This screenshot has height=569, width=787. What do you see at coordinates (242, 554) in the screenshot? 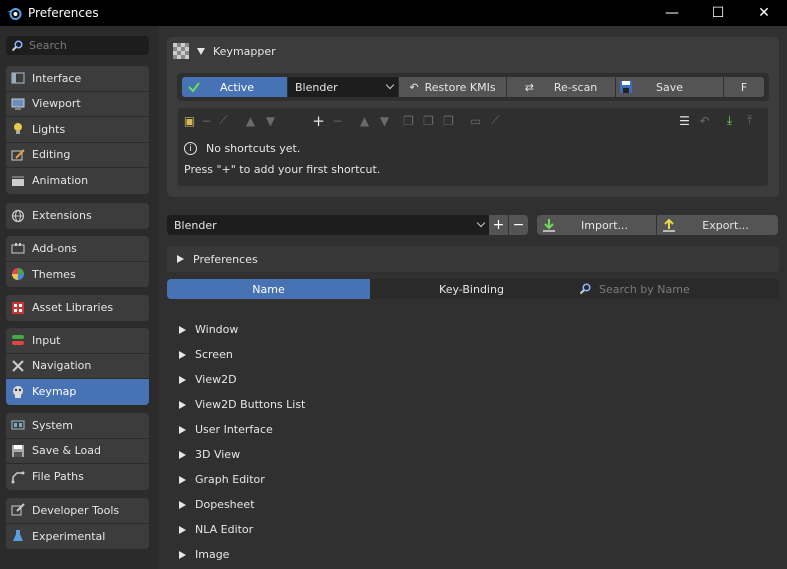
I see `list-item: Image` at bounding box center [242, 554].